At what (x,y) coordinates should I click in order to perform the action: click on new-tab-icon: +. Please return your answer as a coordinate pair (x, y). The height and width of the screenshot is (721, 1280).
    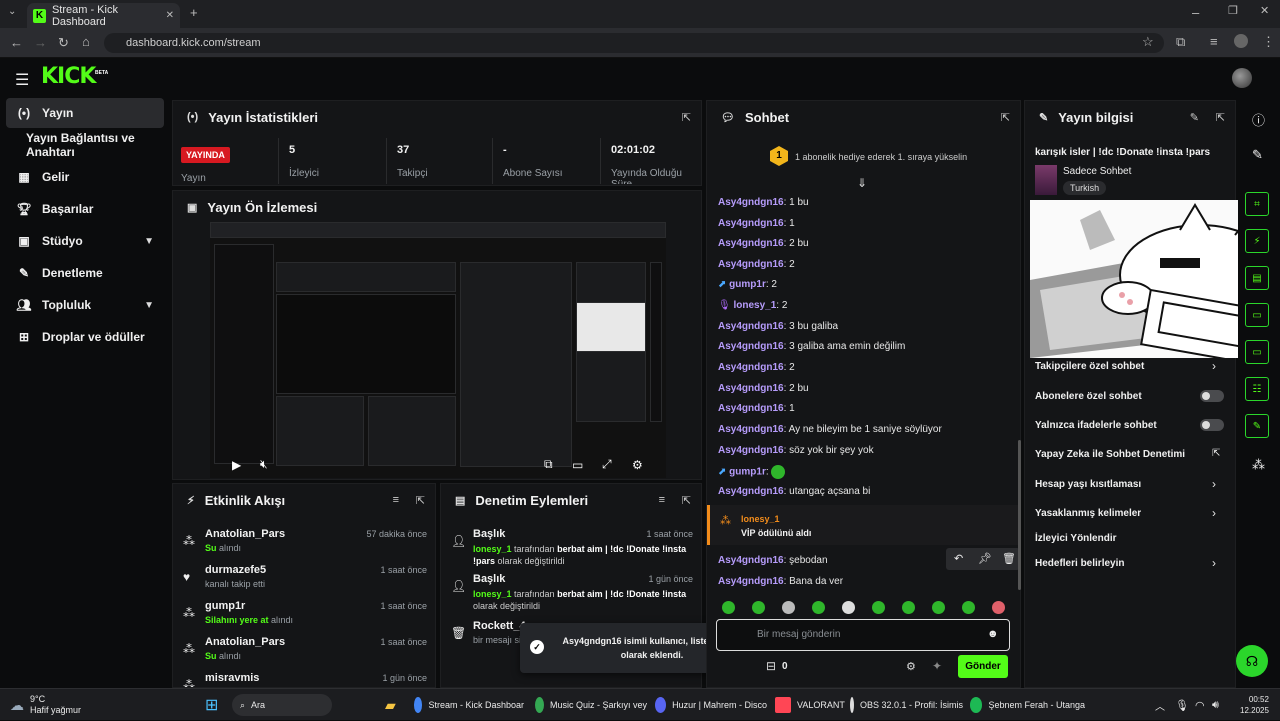
    Looking at the image, I should click on (194, 12).